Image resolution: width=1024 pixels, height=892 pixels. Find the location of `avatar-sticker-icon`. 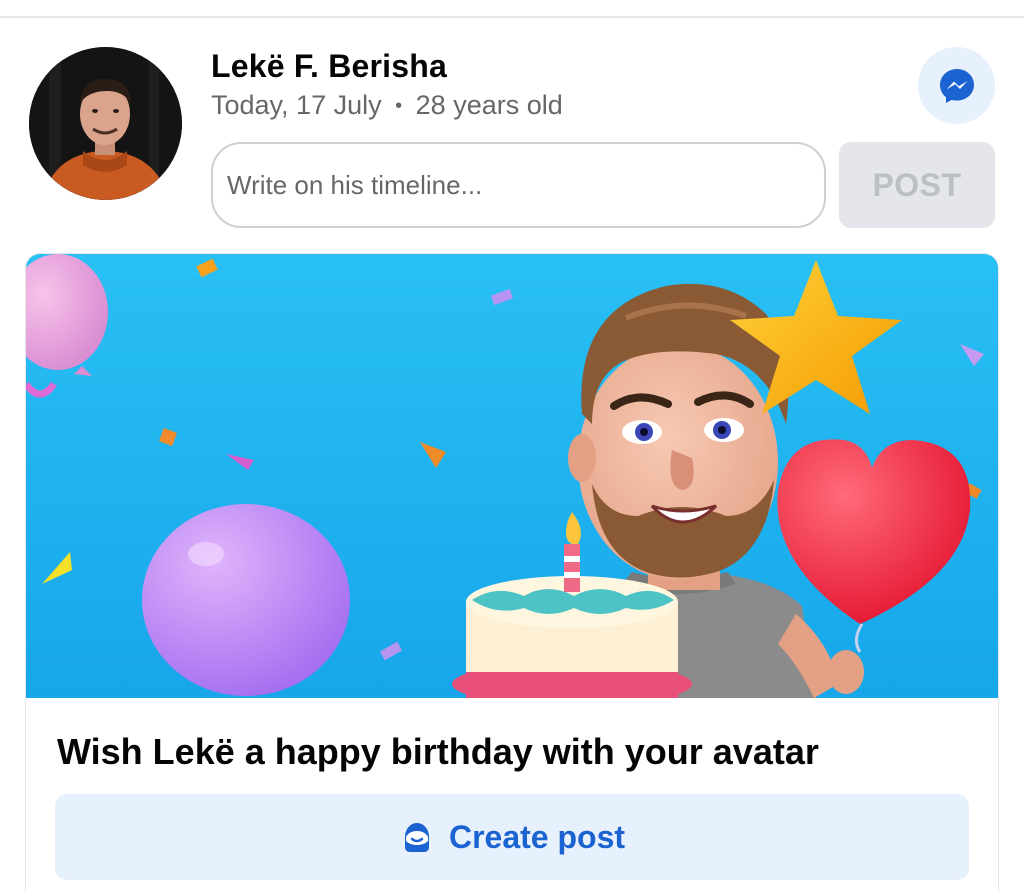

avatar-sticker-icon is located at coordinates (416, 837).